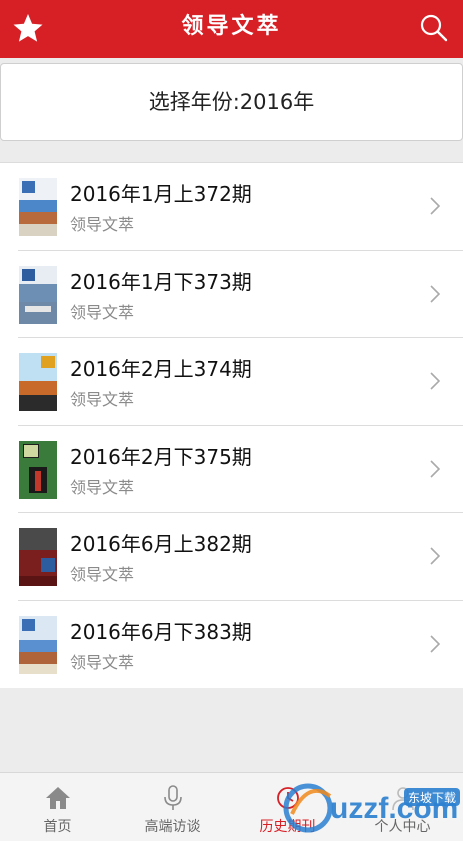  What do you see at coordinates (231, 557) in the screenshot?
I see `issue-list-item: 2016年6月上382期 领导文萃` at bounding box center [231, 557].